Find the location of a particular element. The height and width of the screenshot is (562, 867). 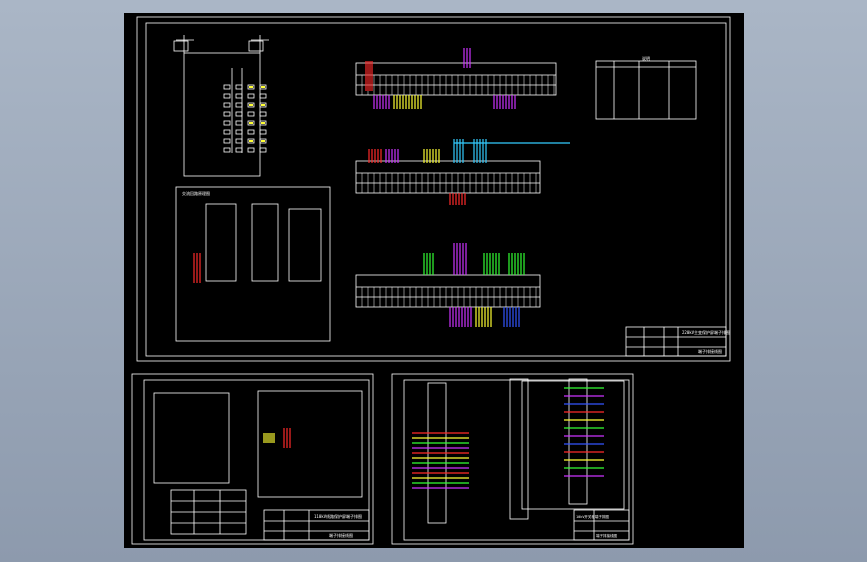

sheet-main-title-text-a: 220kV主变保护屏端子排图 is located at coordinates (706, 332).